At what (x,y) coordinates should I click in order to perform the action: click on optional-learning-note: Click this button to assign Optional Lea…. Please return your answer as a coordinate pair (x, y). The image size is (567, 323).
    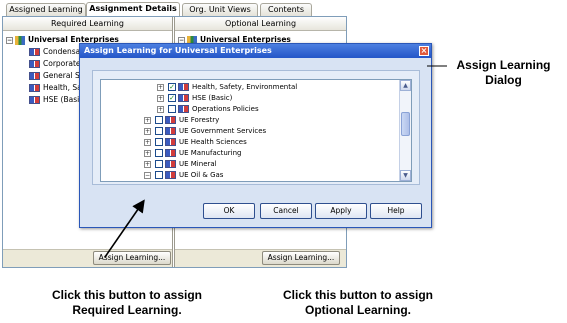
    Looking at the image, I should click on (357, 302).